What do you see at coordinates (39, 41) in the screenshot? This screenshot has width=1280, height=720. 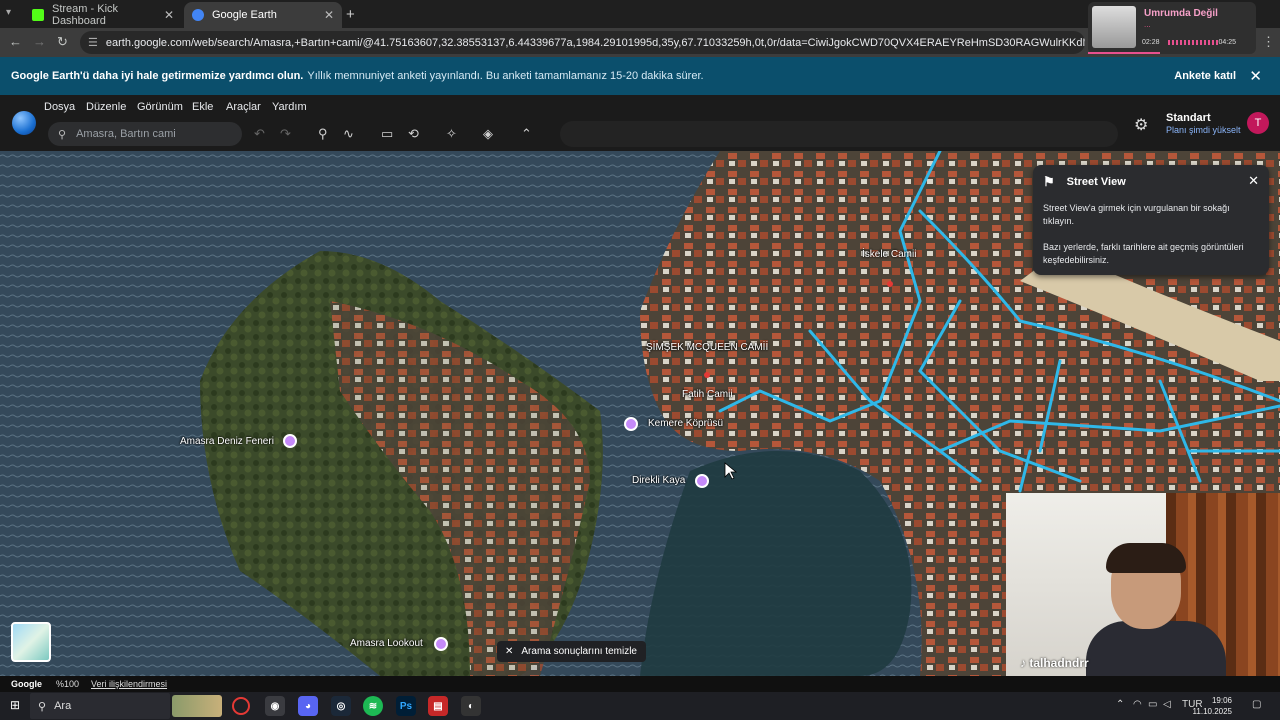 I see `forward-arrow-icon: →` at bounding box center [39, 41].